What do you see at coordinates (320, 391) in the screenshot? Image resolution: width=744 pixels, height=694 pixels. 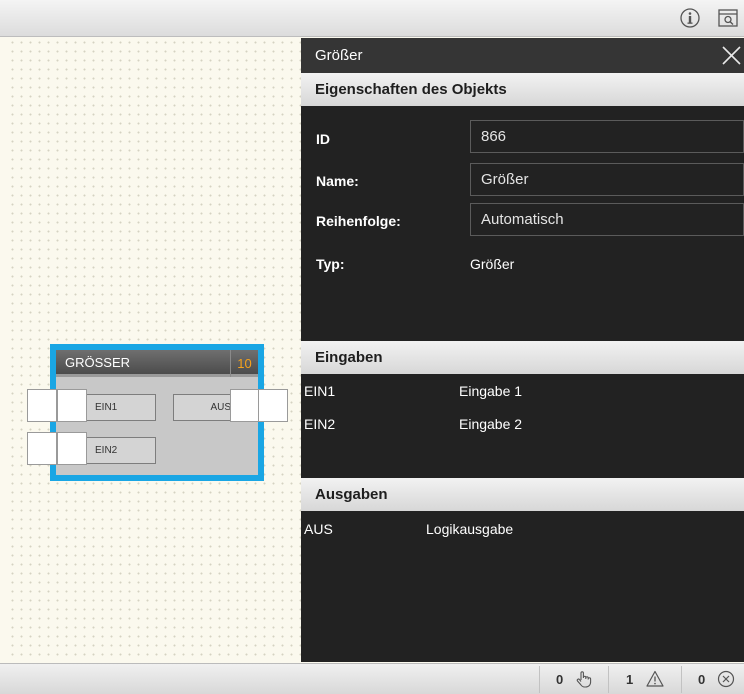 I see `input-row-name: EIN1` at bounding box center [320, 391].